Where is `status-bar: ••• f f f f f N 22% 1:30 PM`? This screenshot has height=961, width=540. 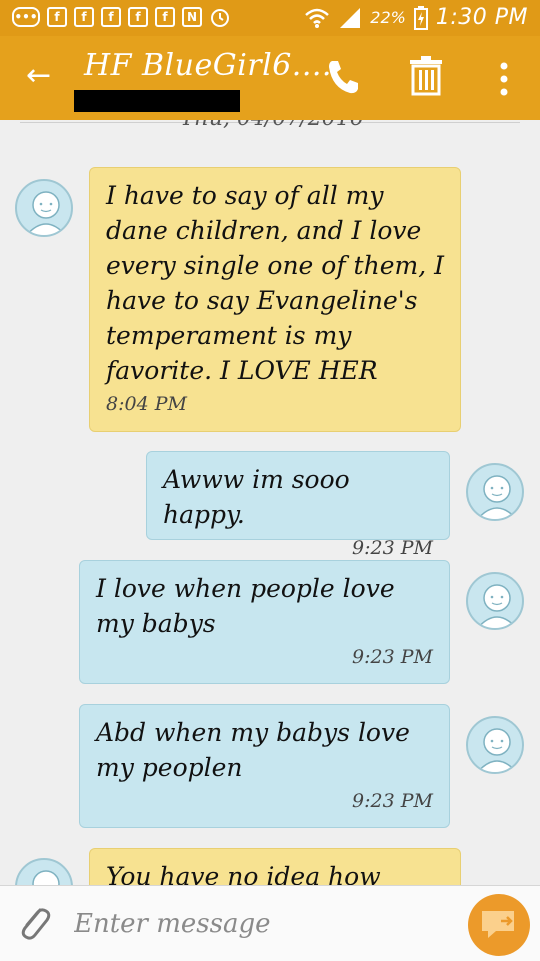 status-bar: ••• f f f f f N 22% 1:30 PM is located at coordinates (270, 18).